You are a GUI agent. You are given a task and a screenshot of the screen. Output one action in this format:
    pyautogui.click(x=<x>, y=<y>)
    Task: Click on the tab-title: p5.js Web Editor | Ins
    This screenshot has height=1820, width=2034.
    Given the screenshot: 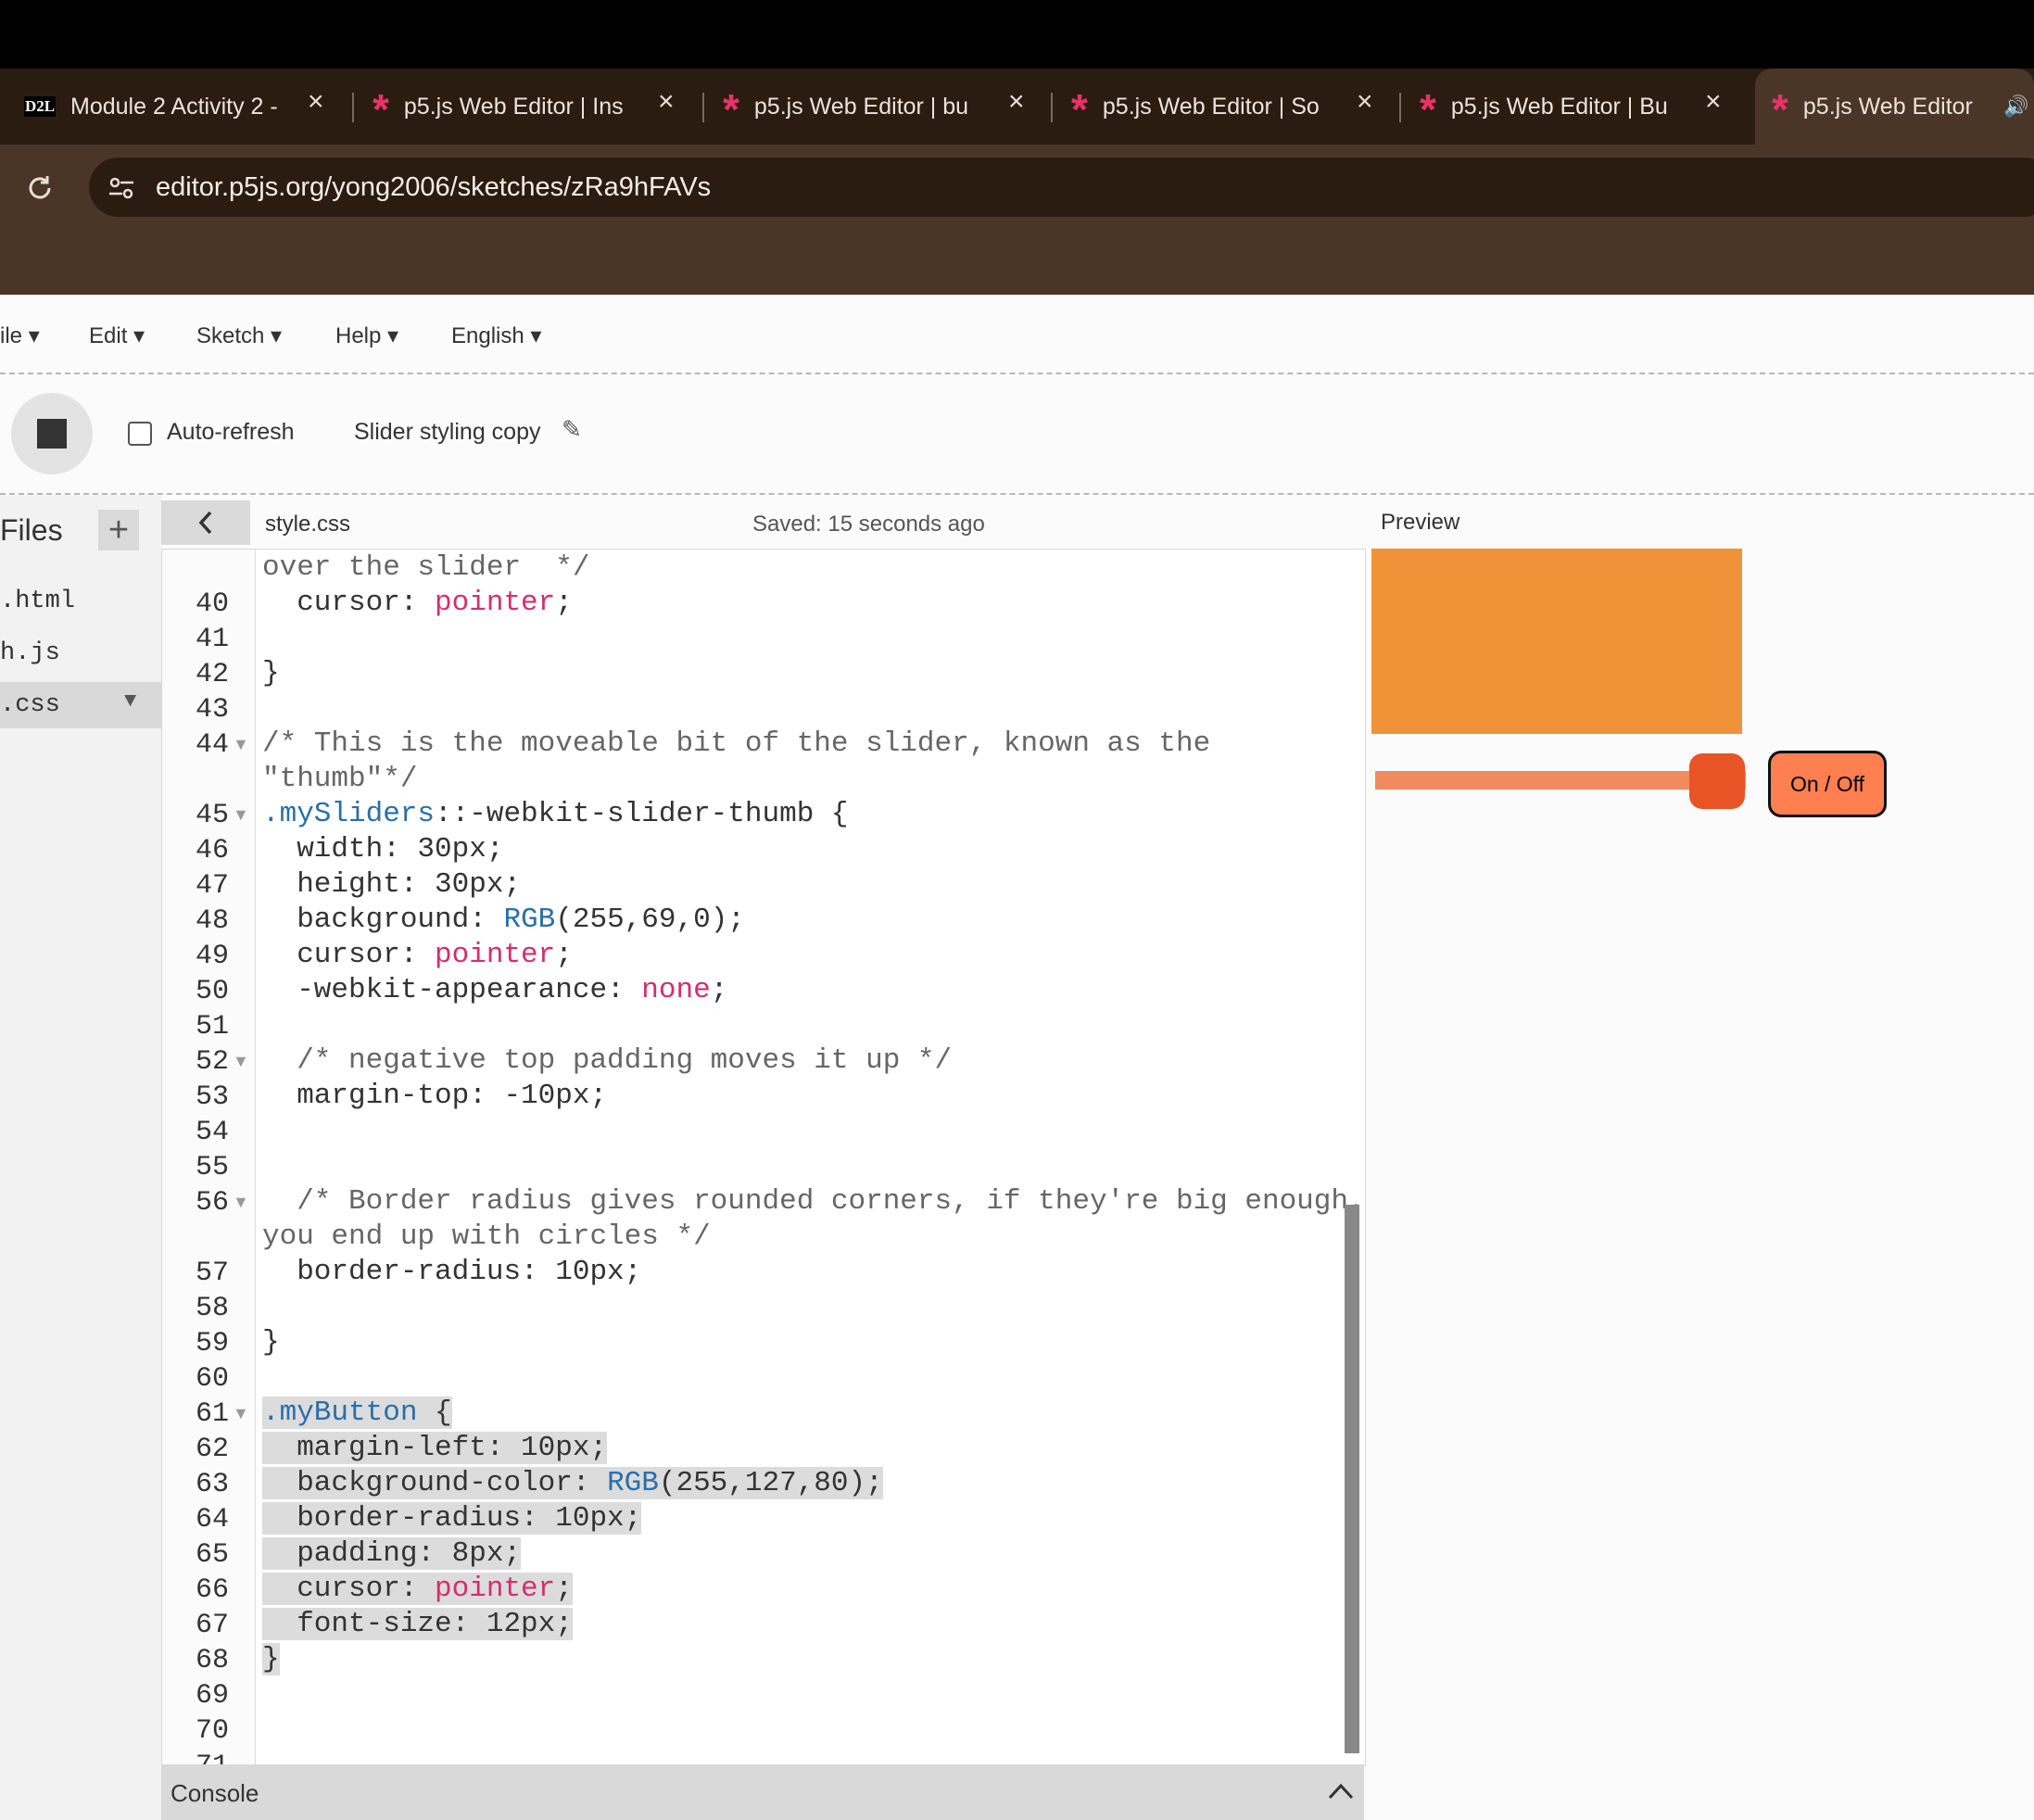 What is the action you would take?
    pyautogui.click(x=513, y=106)
    